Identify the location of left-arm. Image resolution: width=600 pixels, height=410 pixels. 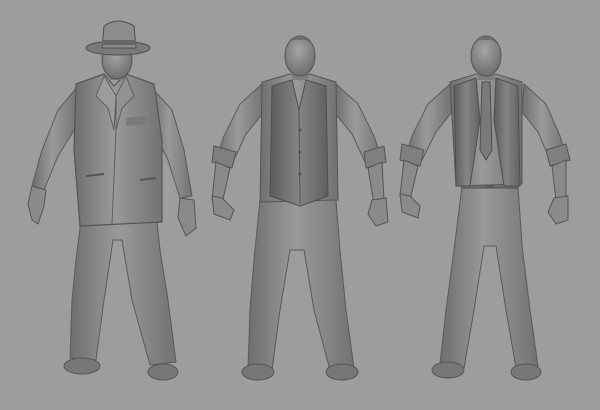
(55, 137).